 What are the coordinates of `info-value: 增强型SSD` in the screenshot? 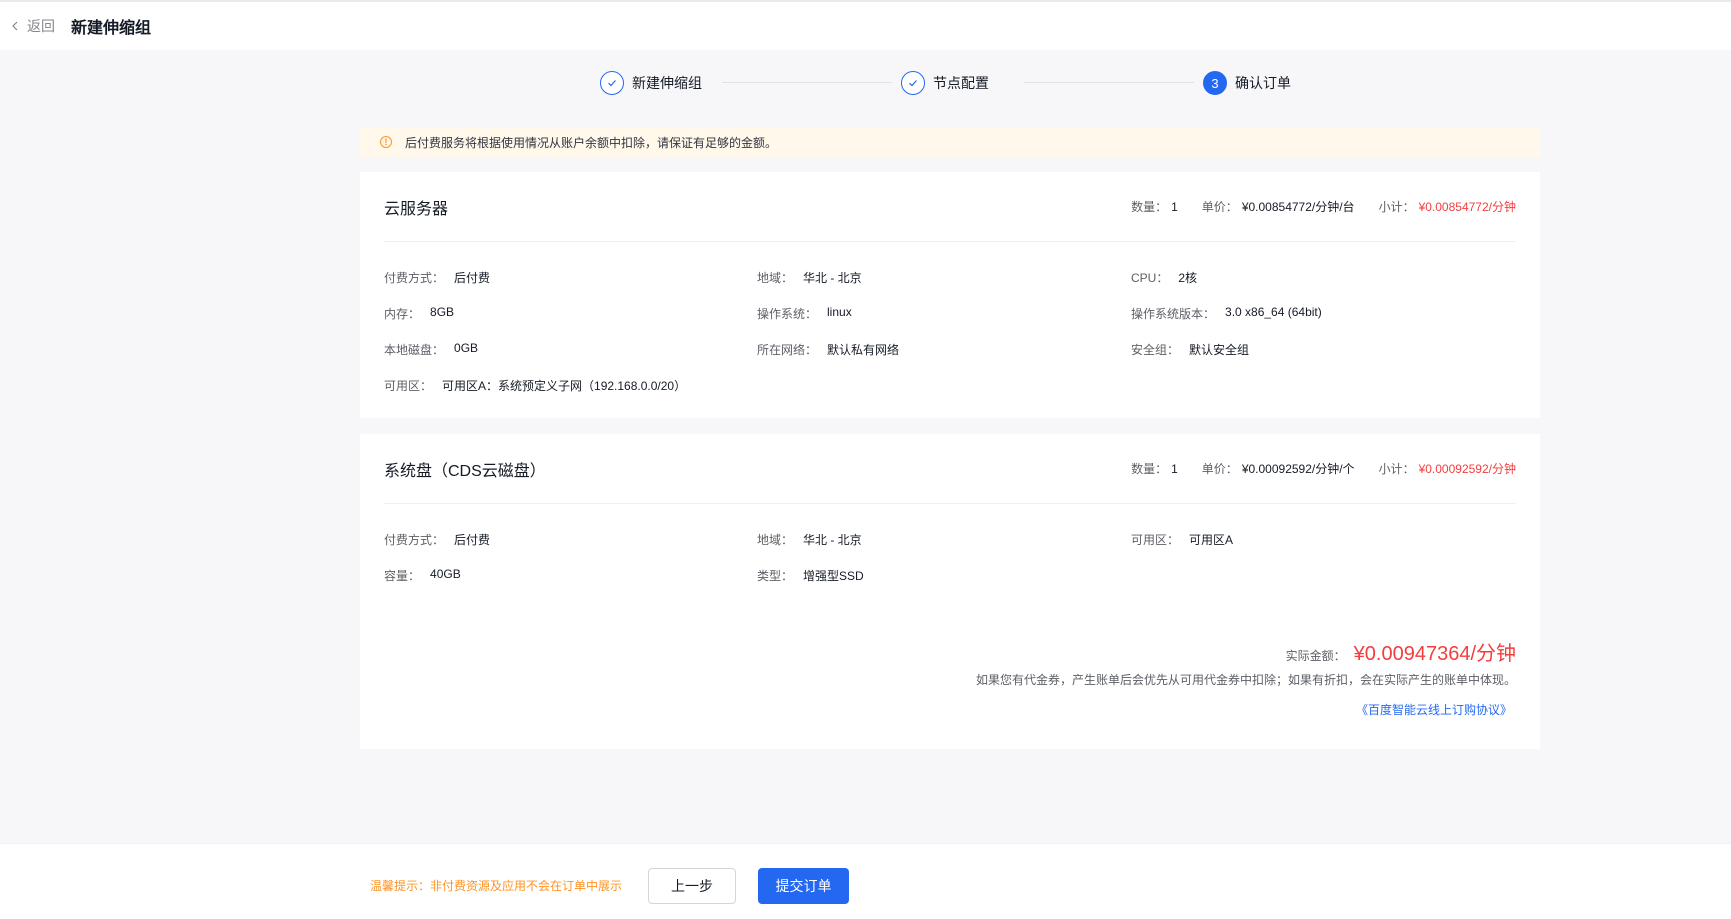 It's located at (833, 576).